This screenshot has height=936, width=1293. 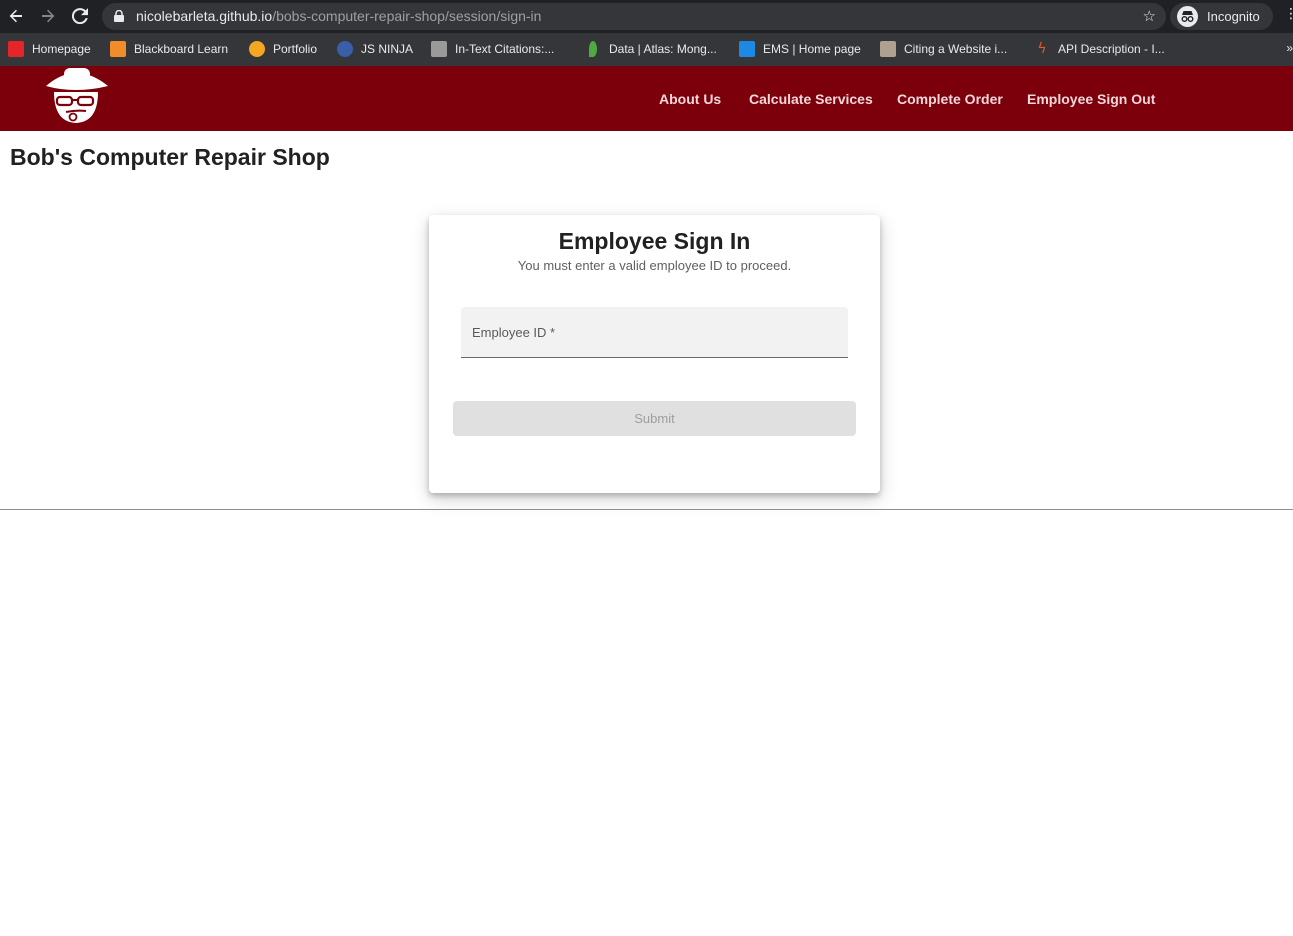 I want to click on bookmark-label: JS NINJA, so click(x=387, y=49).